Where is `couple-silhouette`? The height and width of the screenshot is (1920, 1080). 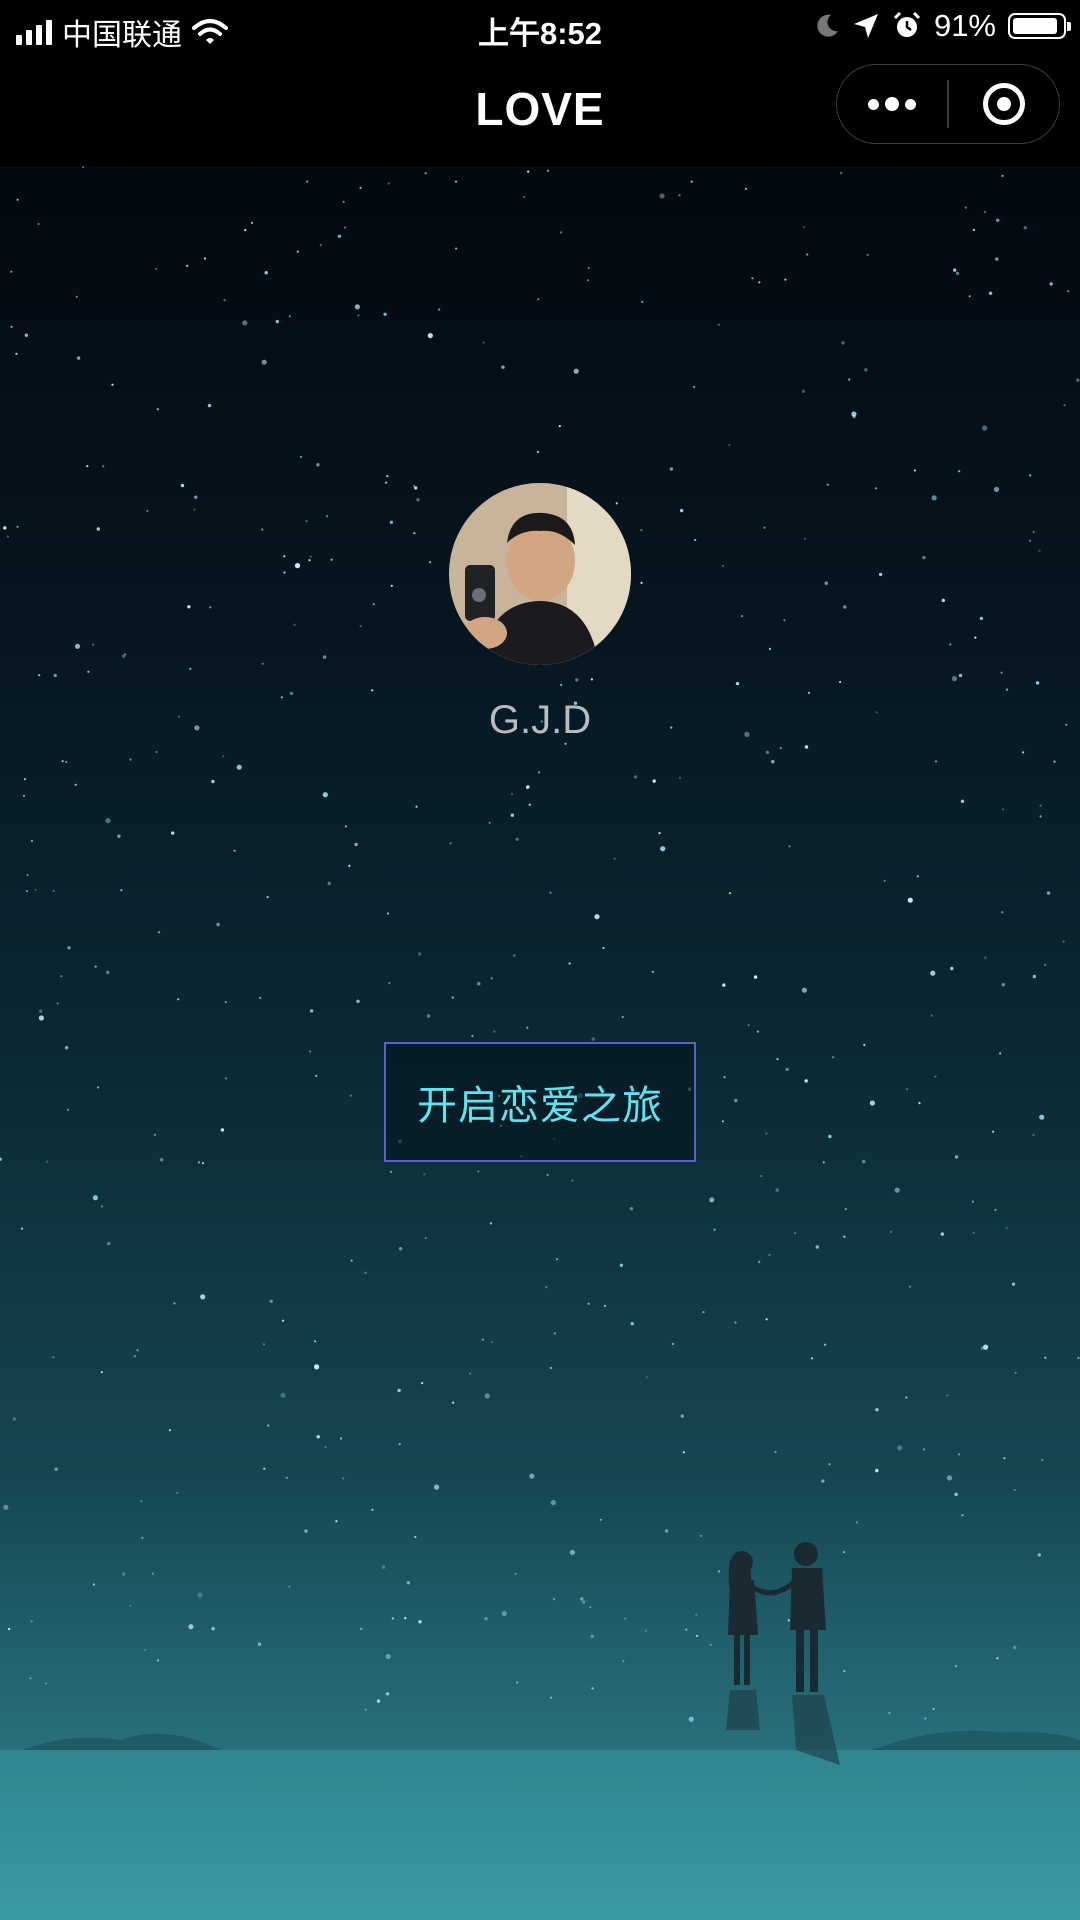 couple-silhouette is located at coordinates (783, 1653).